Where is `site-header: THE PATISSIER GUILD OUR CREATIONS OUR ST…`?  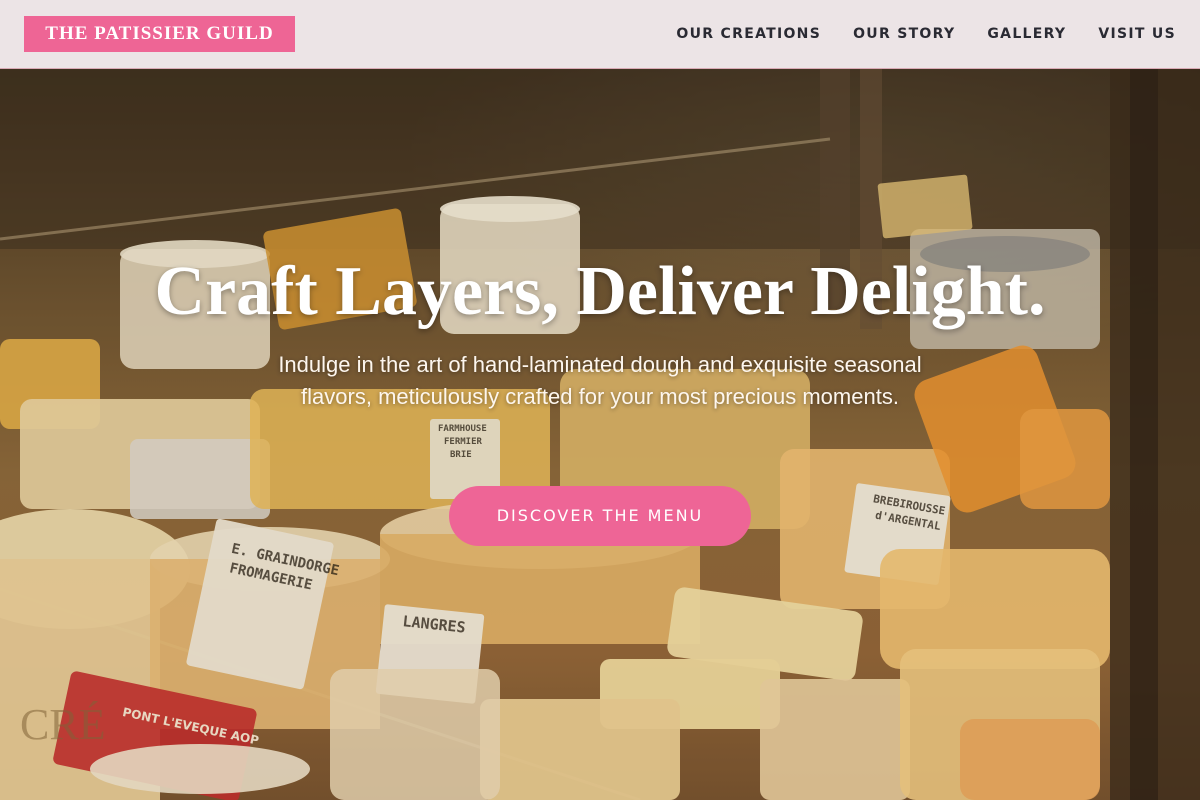
site-header: THE PATISSIER GUILD OUR CREATIONS OUR ST… is located at coordinates (600, 34).